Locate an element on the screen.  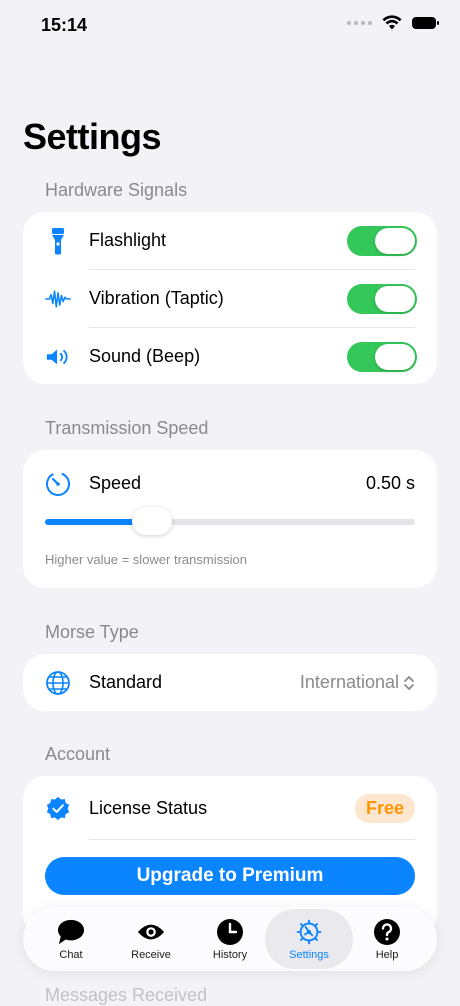
morse-type-label: Standard is located at coordinates (126, 682).